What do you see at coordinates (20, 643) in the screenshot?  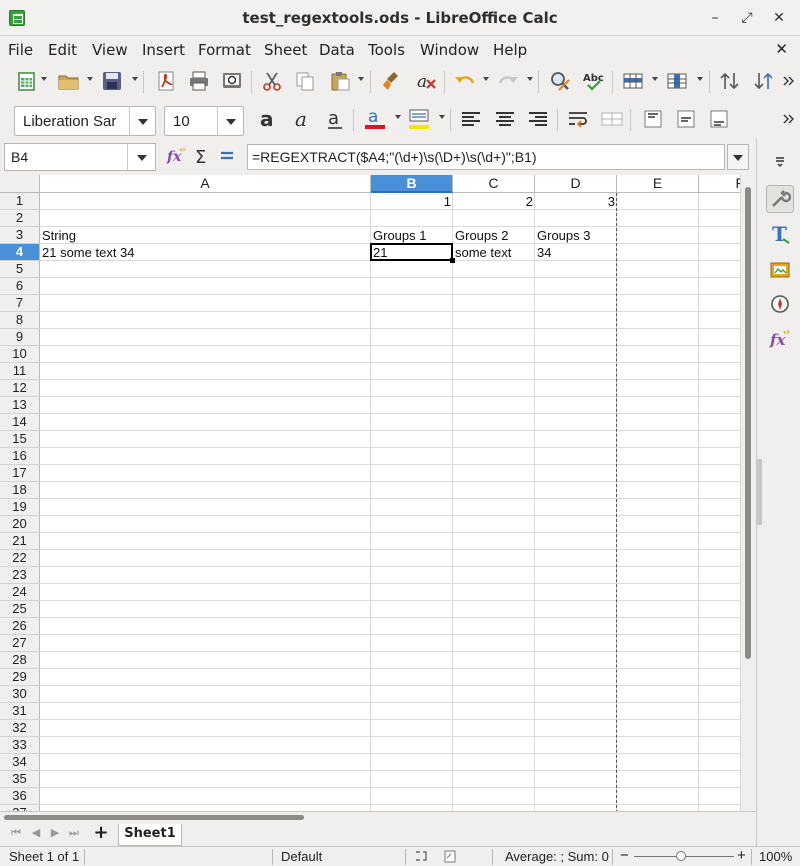 I see `row-header-27: 27` at bounding box center [20, 643].